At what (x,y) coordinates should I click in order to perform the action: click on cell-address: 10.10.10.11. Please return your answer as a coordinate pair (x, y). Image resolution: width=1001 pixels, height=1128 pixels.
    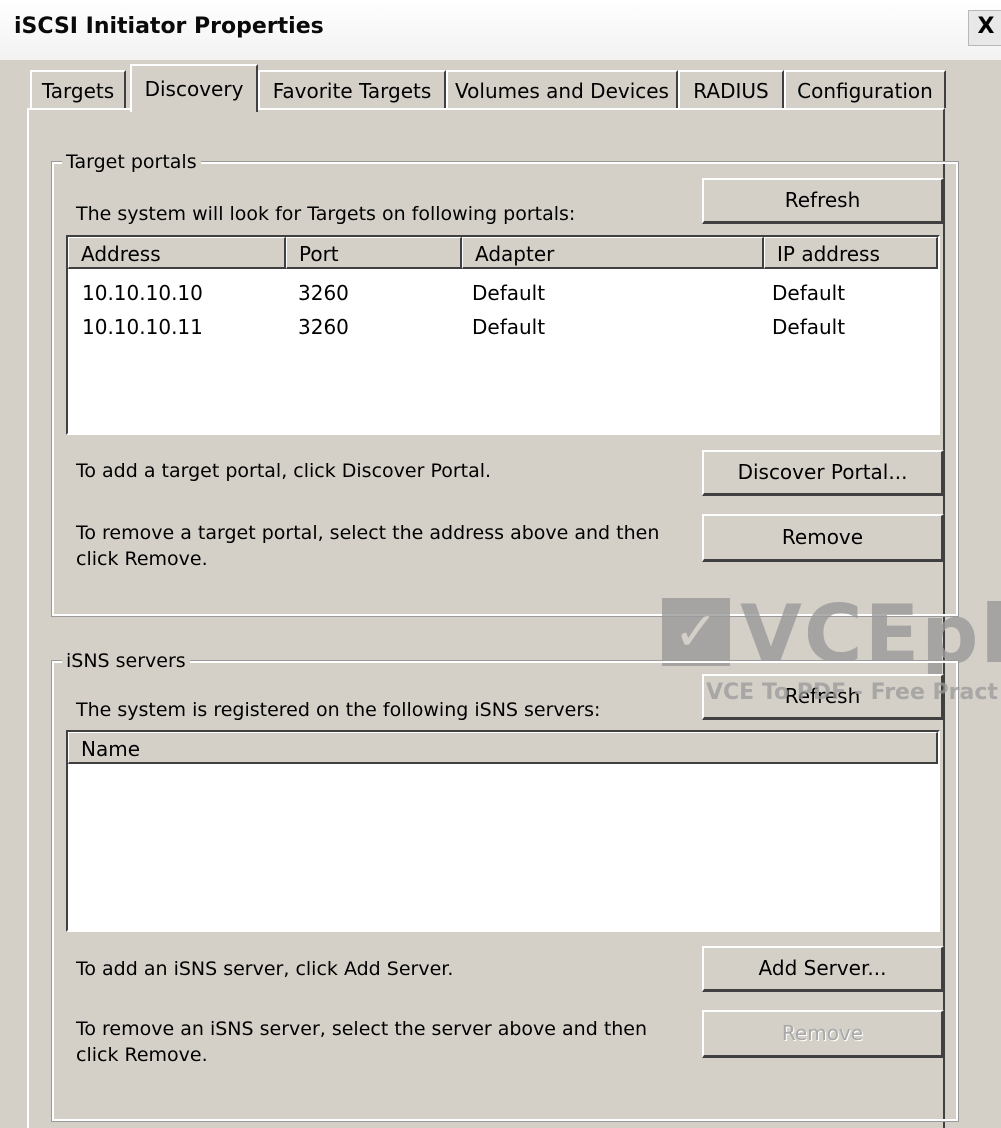
    Looking at the image, I should click on (142, 327).